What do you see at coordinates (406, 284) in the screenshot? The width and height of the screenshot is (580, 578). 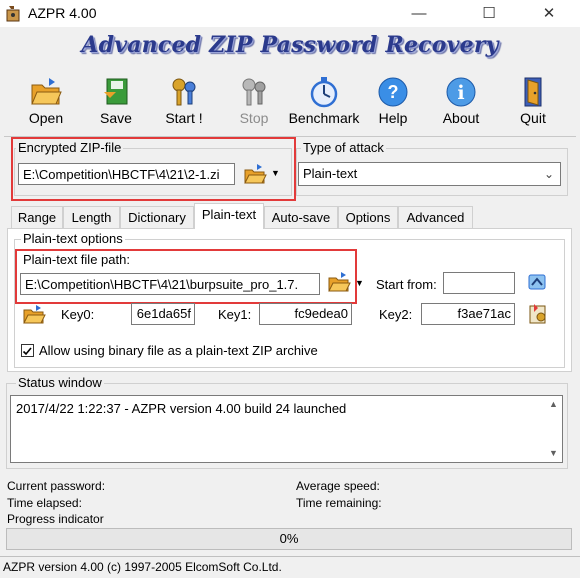 I see `start-from-label: Start from:` at bounding box center [406, 284].